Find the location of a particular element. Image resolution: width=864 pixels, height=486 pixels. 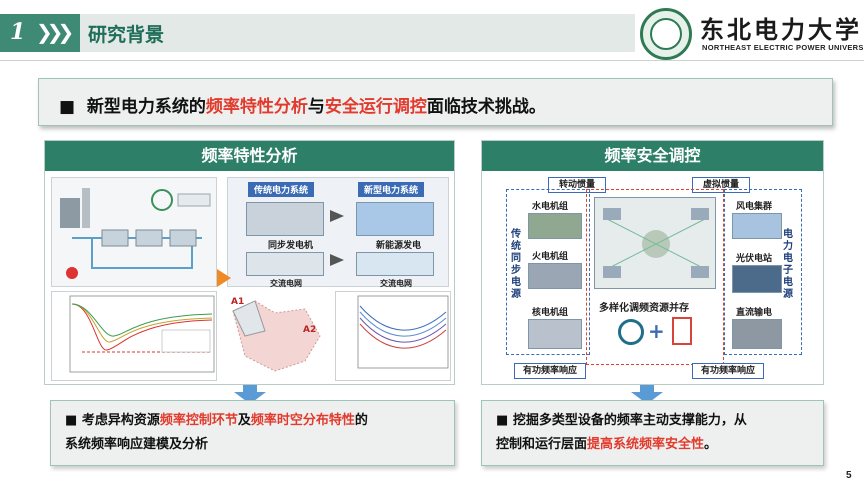

nuclear-image is located at coordinates (555, 334).